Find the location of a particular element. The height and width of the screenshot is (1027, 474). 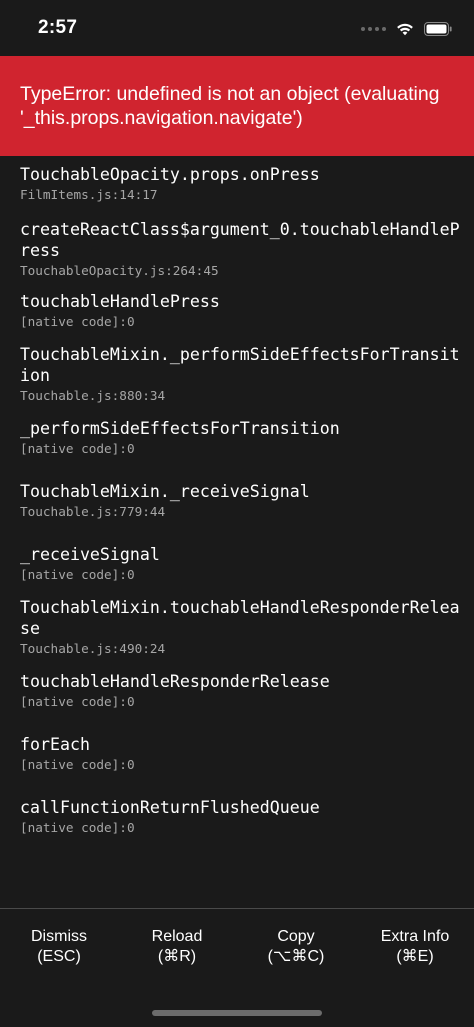

reload-label: Reload is located at coordinates (177, 936).